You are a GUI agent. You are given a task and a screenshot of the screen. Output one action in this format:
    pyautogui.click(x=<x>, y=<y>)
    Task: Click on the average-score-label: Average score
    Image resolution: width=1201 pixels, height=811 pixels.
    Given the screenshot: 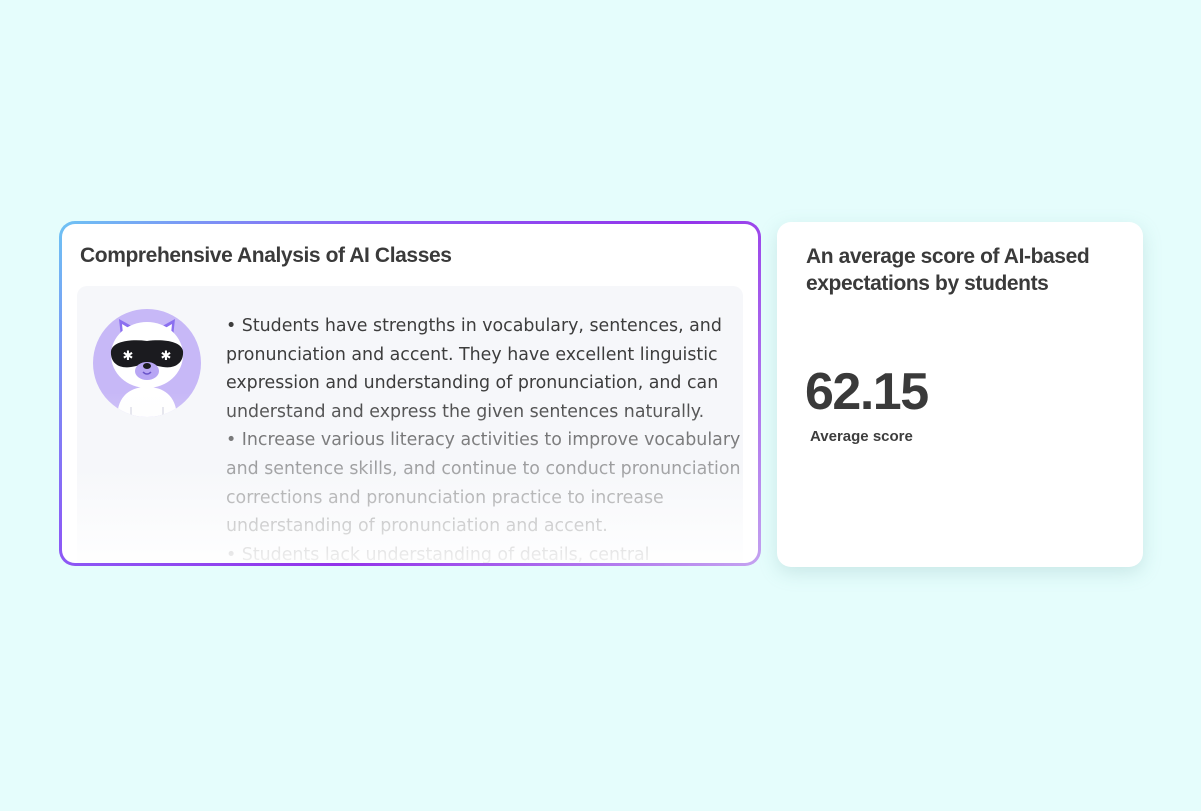 What is the action you would take?
    pyautogui.click(x=861, y=436)
    